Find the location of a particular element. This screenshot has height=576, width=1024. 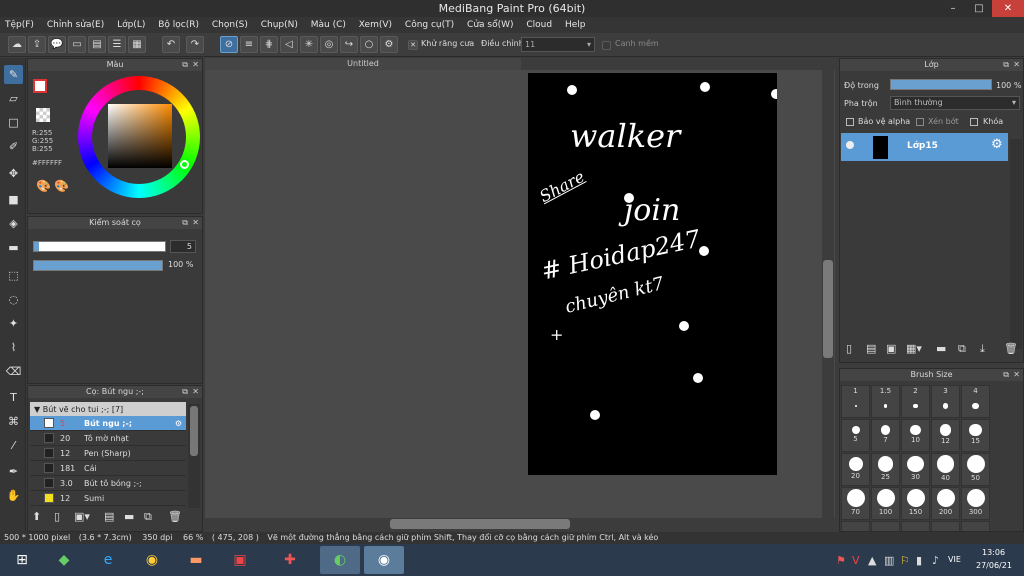

new-1bit-layer-icon: ▣ is located at coordinates (891, 348).